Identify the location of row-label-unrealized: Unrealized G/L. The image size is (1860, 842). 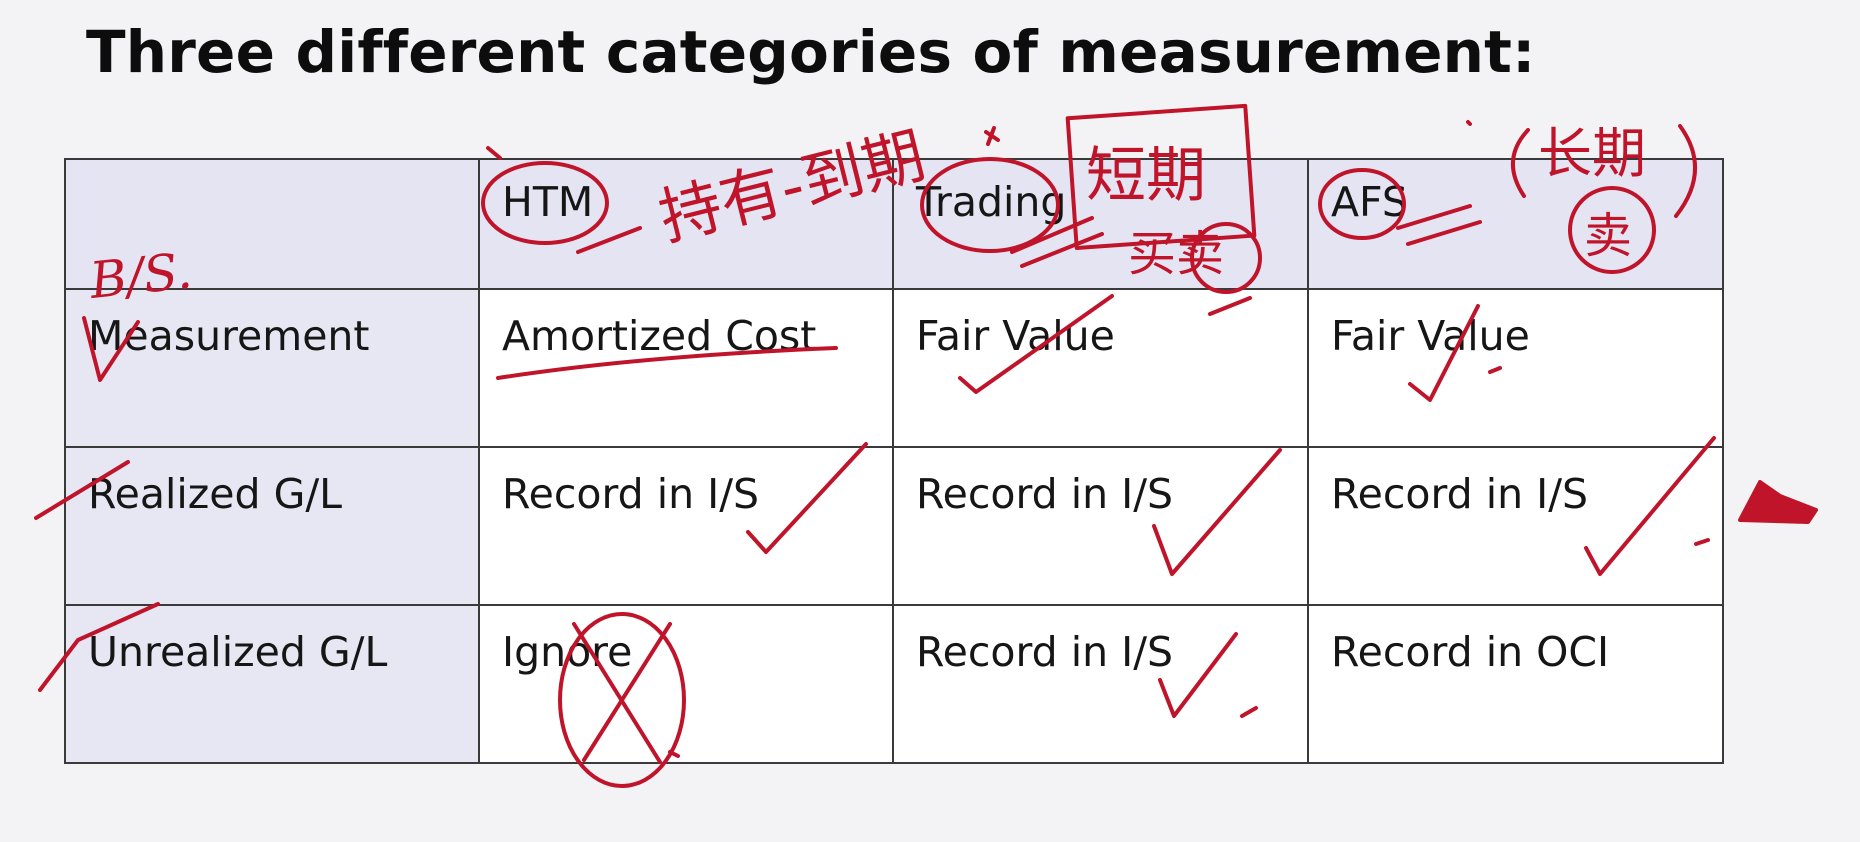
(272, 684).